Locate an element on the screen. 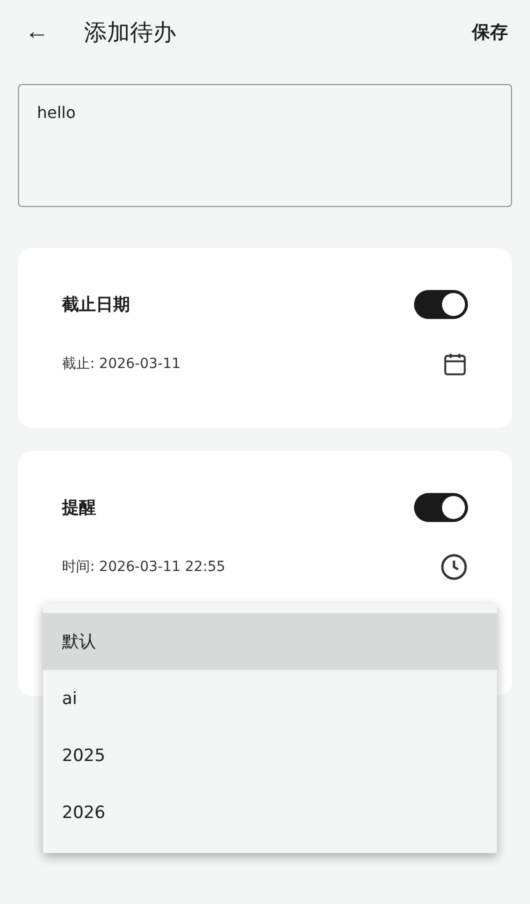 Image resolution: width=530 pixels, height=904 pixels. card-title: 截止日期 is located at coordinates (96, 305).